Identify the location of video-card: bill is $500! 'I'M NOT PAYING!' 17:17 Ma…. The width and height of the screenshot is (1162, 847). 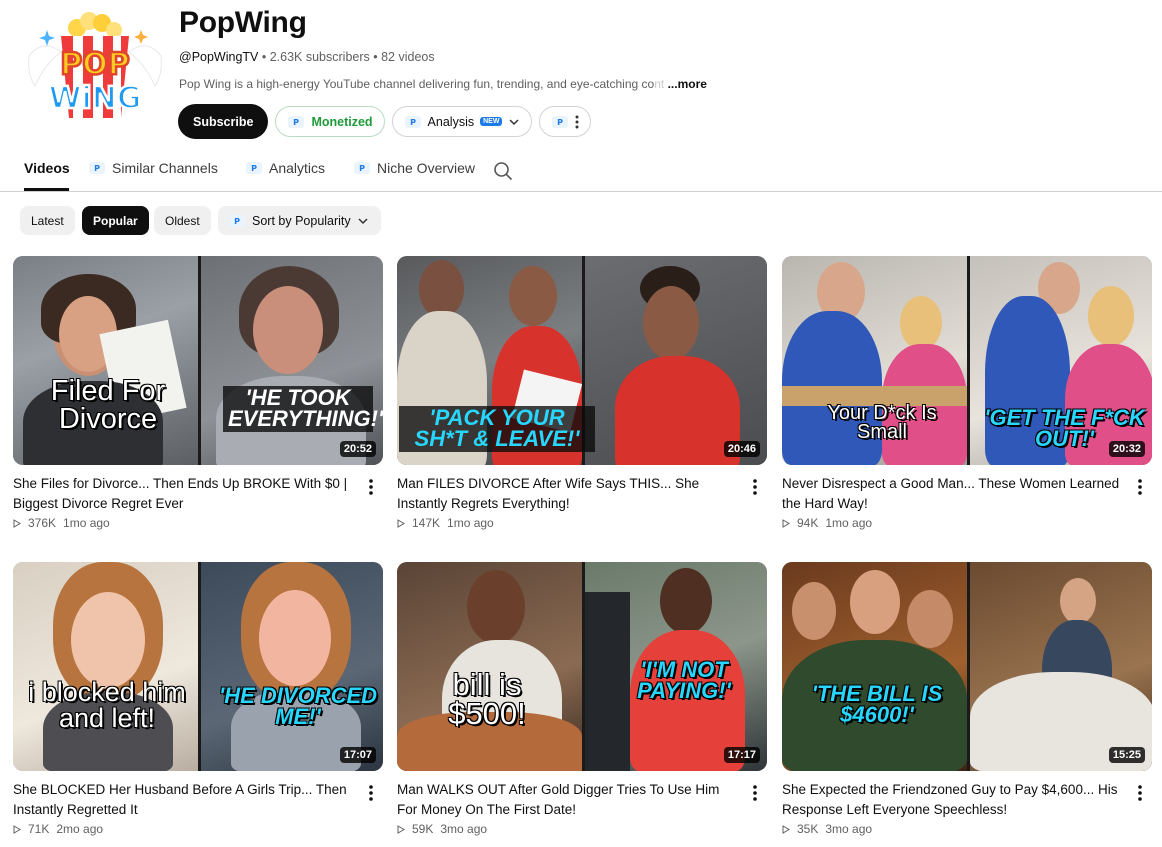
(582, 699).